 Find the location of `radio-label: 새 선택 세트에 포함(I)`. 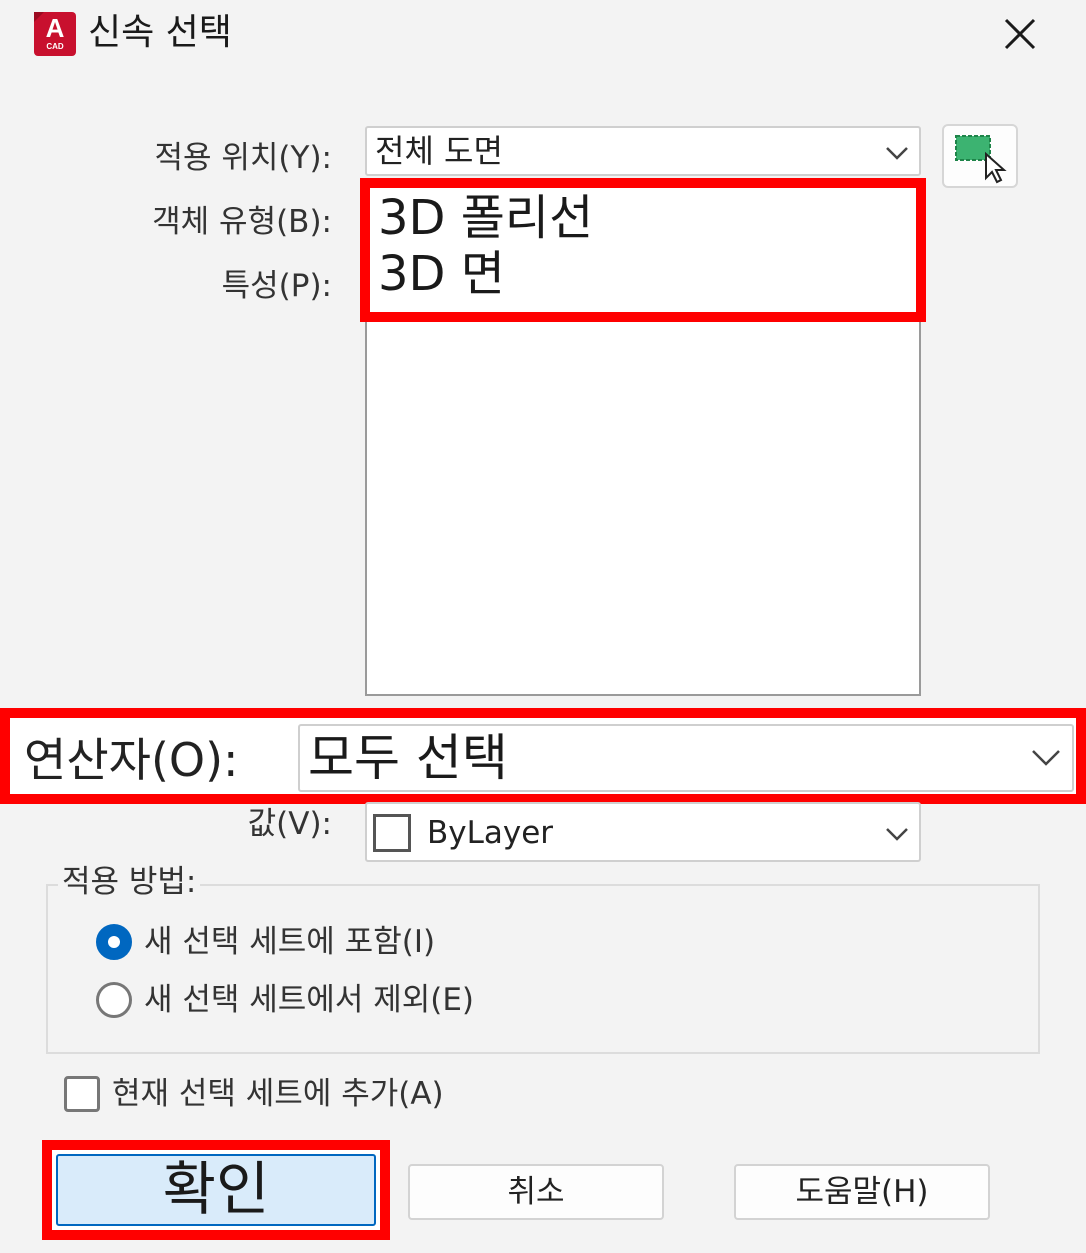

radio-label: 새 선택 세트에 포함(I) is located at coordinates (290, 942).